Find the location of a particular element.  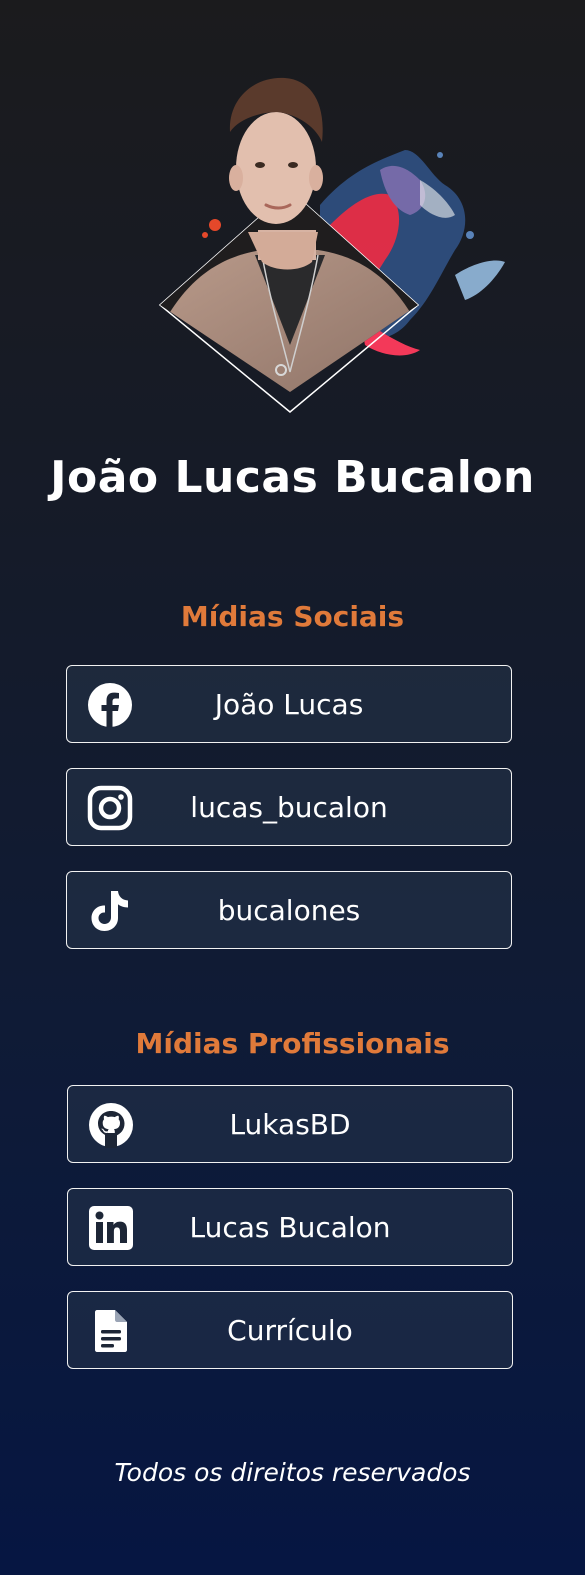

profile-name: João Lucas Bucalon is located at coordinates (292, 477).